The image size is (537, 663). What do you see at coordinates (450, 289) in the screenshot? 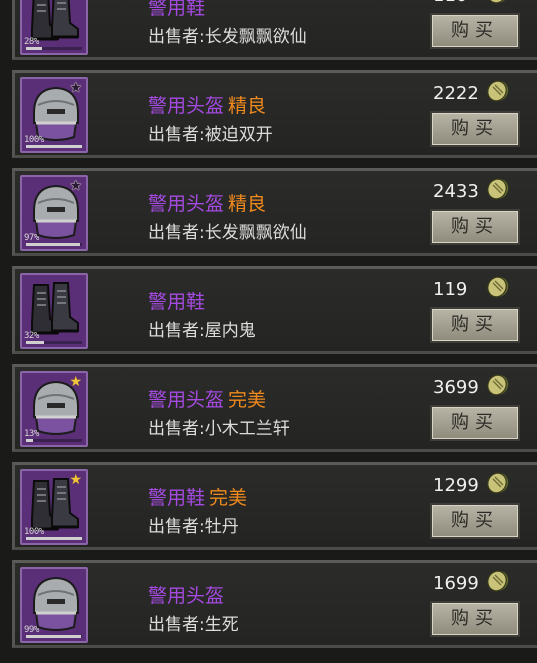
I see `price: 119` at bounding box center [450, 289].